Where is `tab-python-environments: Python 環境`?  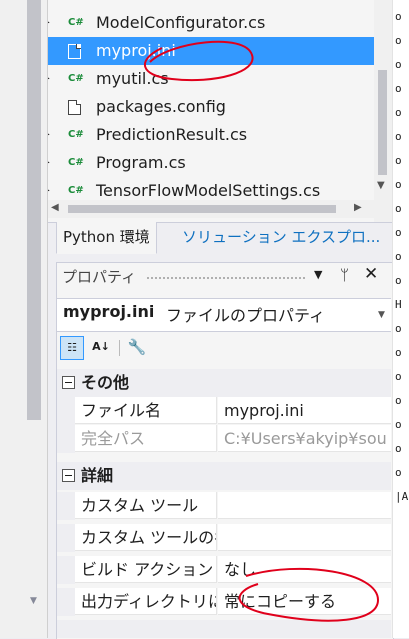
tab-python-environments: Python 環境 is located at coordinates (106, 238).